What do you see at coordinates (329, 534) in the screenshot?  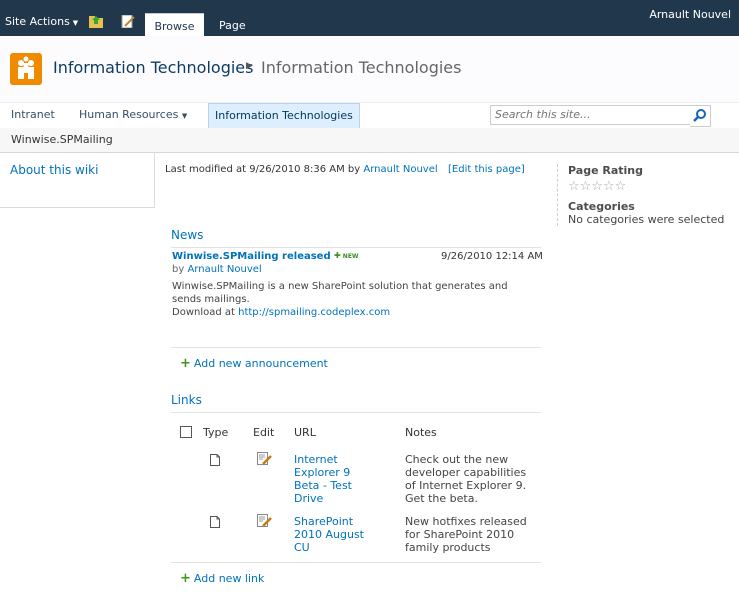 I see `link-url-line: 2010 August` at bounding box center [329, 534].